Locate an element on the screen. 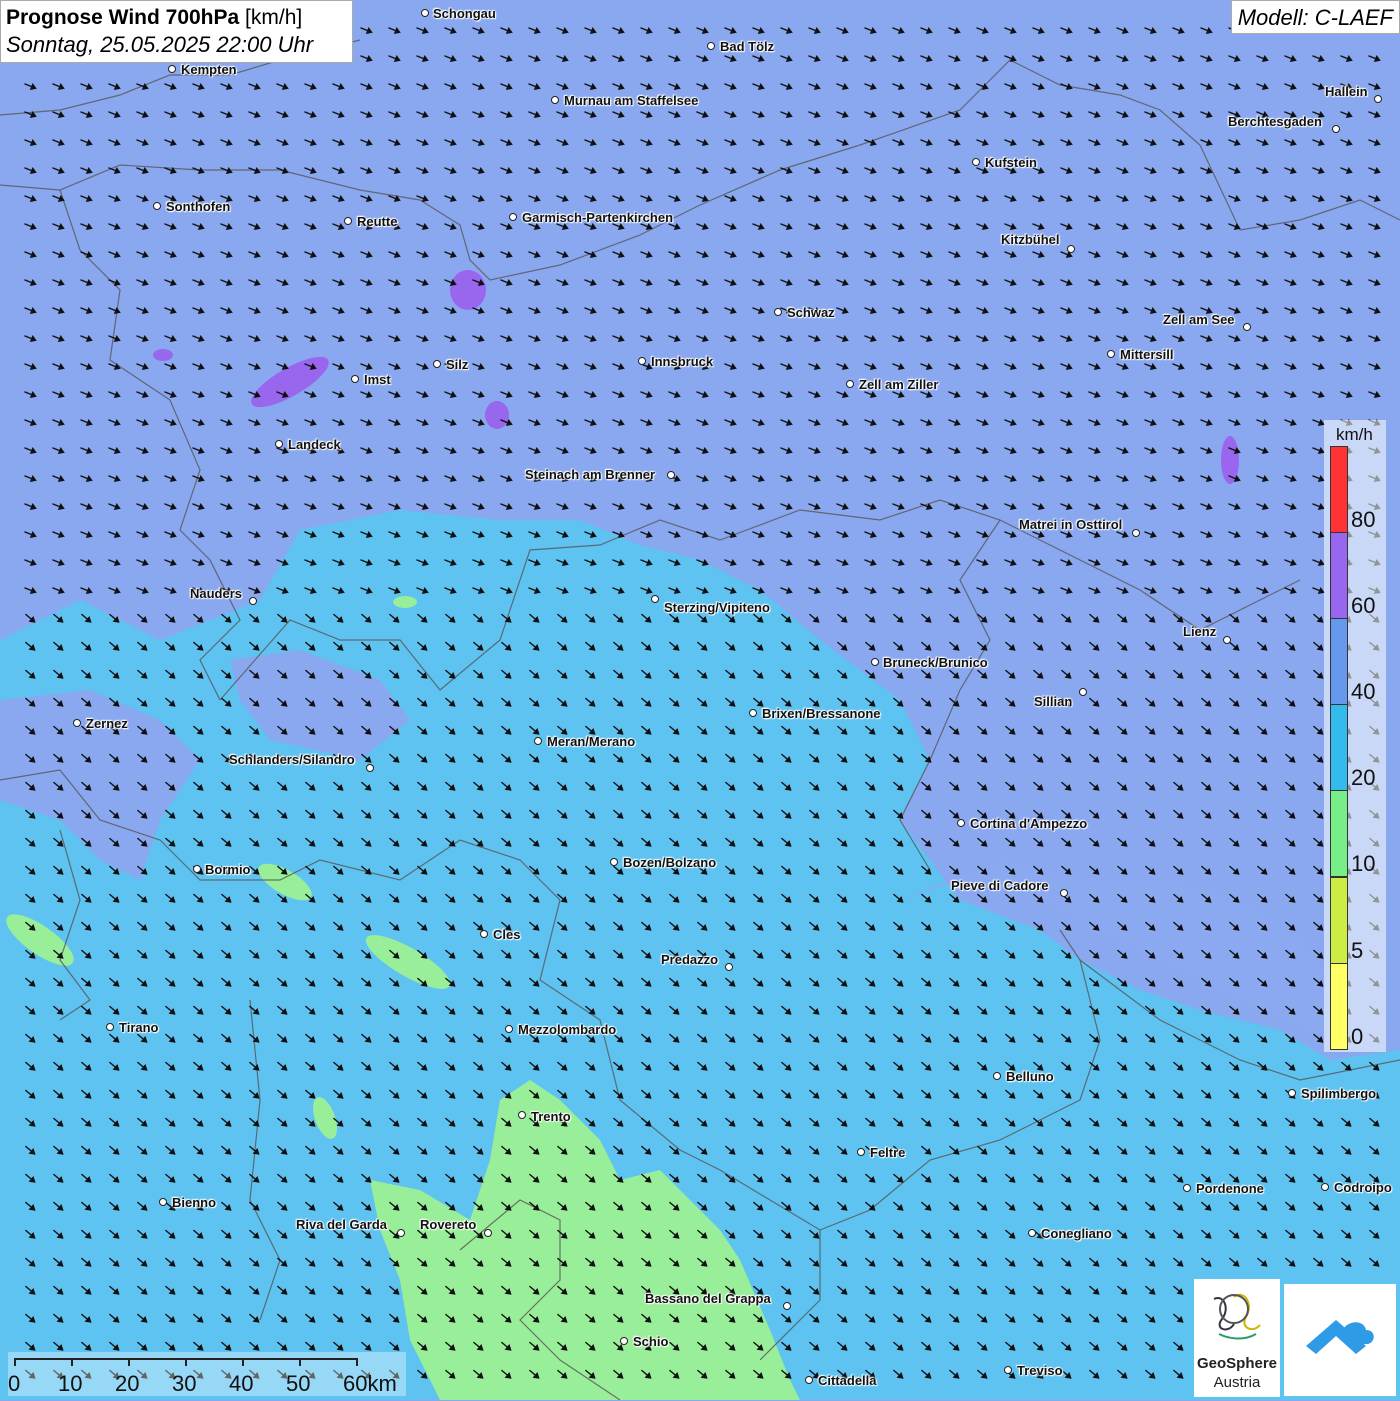 The width and height of the screenshot is (1400, 1401). app-logo is located at coordinates (1340, 1340).